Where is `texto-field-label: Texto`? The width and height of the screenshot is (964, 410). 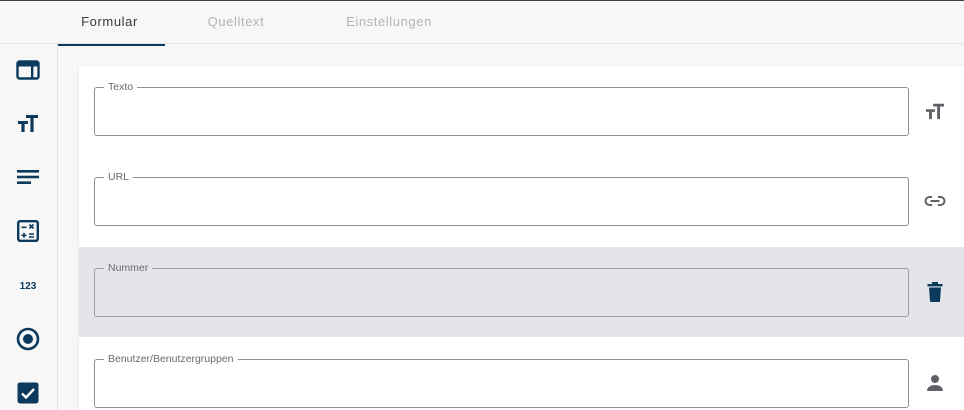 texto-field-label: Texto is located at coordinates (121, 87).